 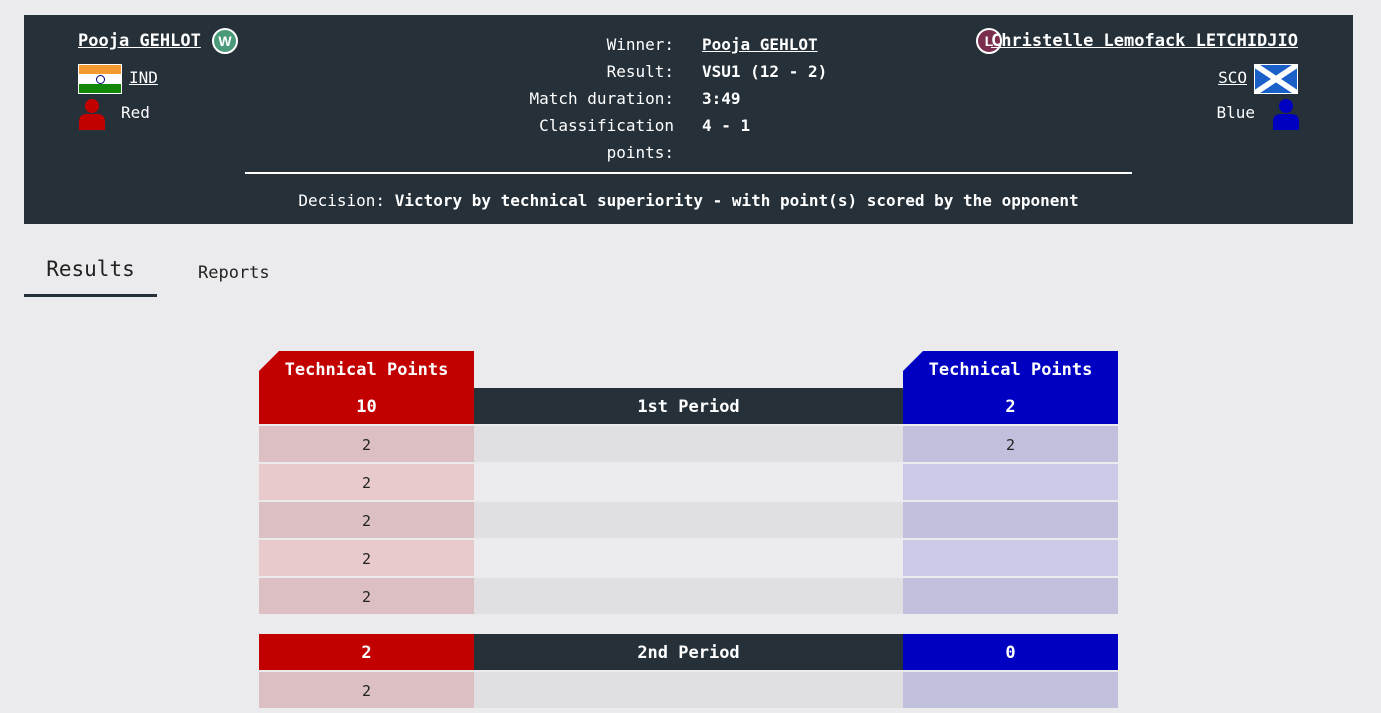 What do you see at coordinates (135, 112) in the screenshot?
I see `red-corner-label: Red` at bounding box center [135, 112].